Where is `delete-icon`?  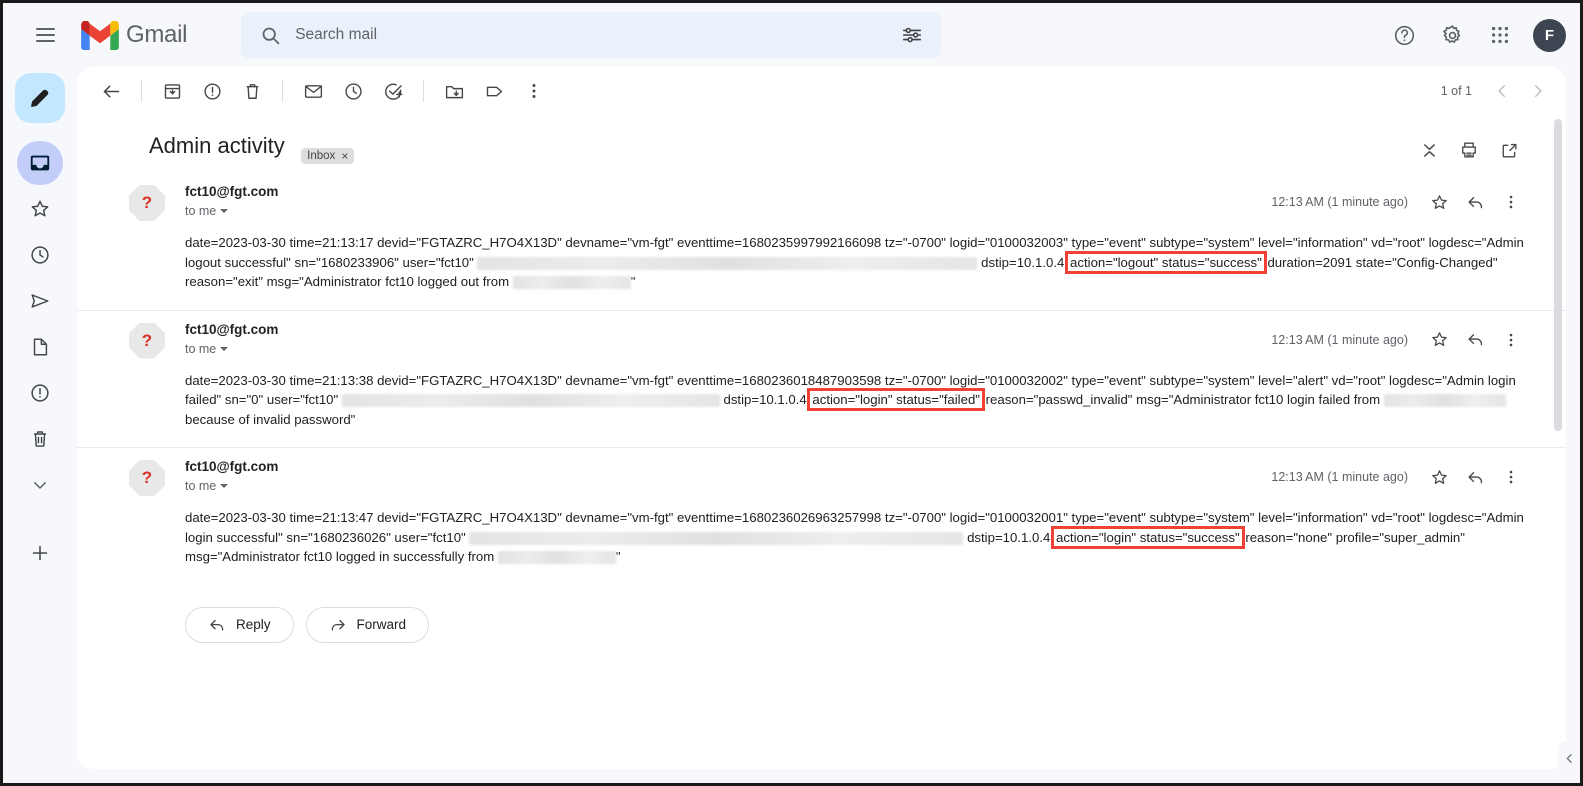 delete-icon is located at coordinates (252, 91).